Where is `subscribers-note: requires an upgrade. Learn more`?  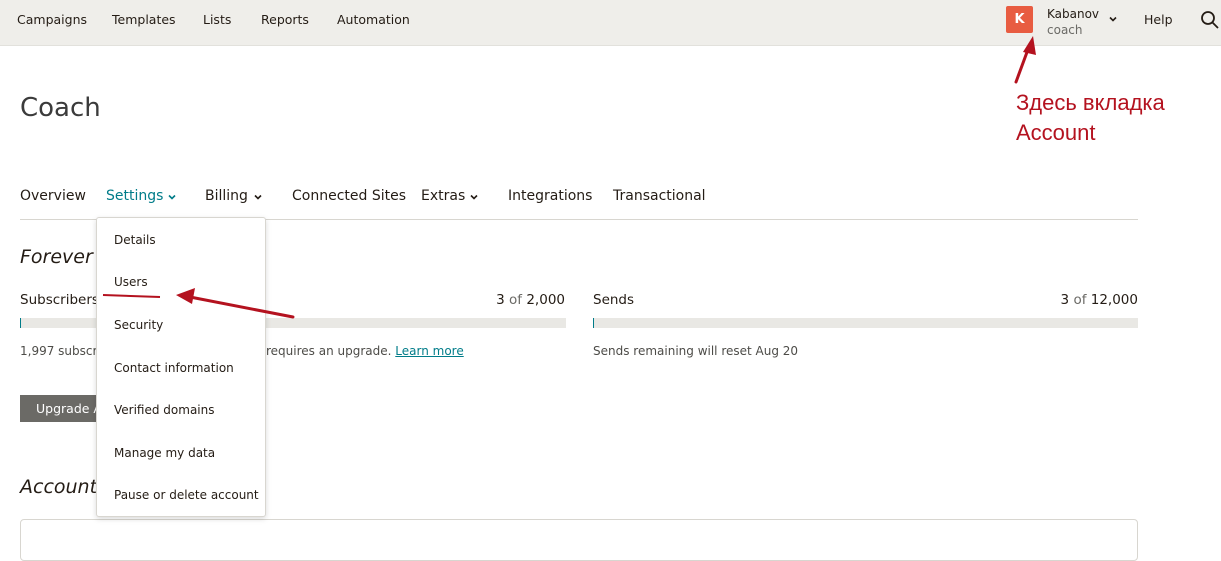
subscribers-note: requires an upgrade. Learn more is located at coordinates (365, 351).